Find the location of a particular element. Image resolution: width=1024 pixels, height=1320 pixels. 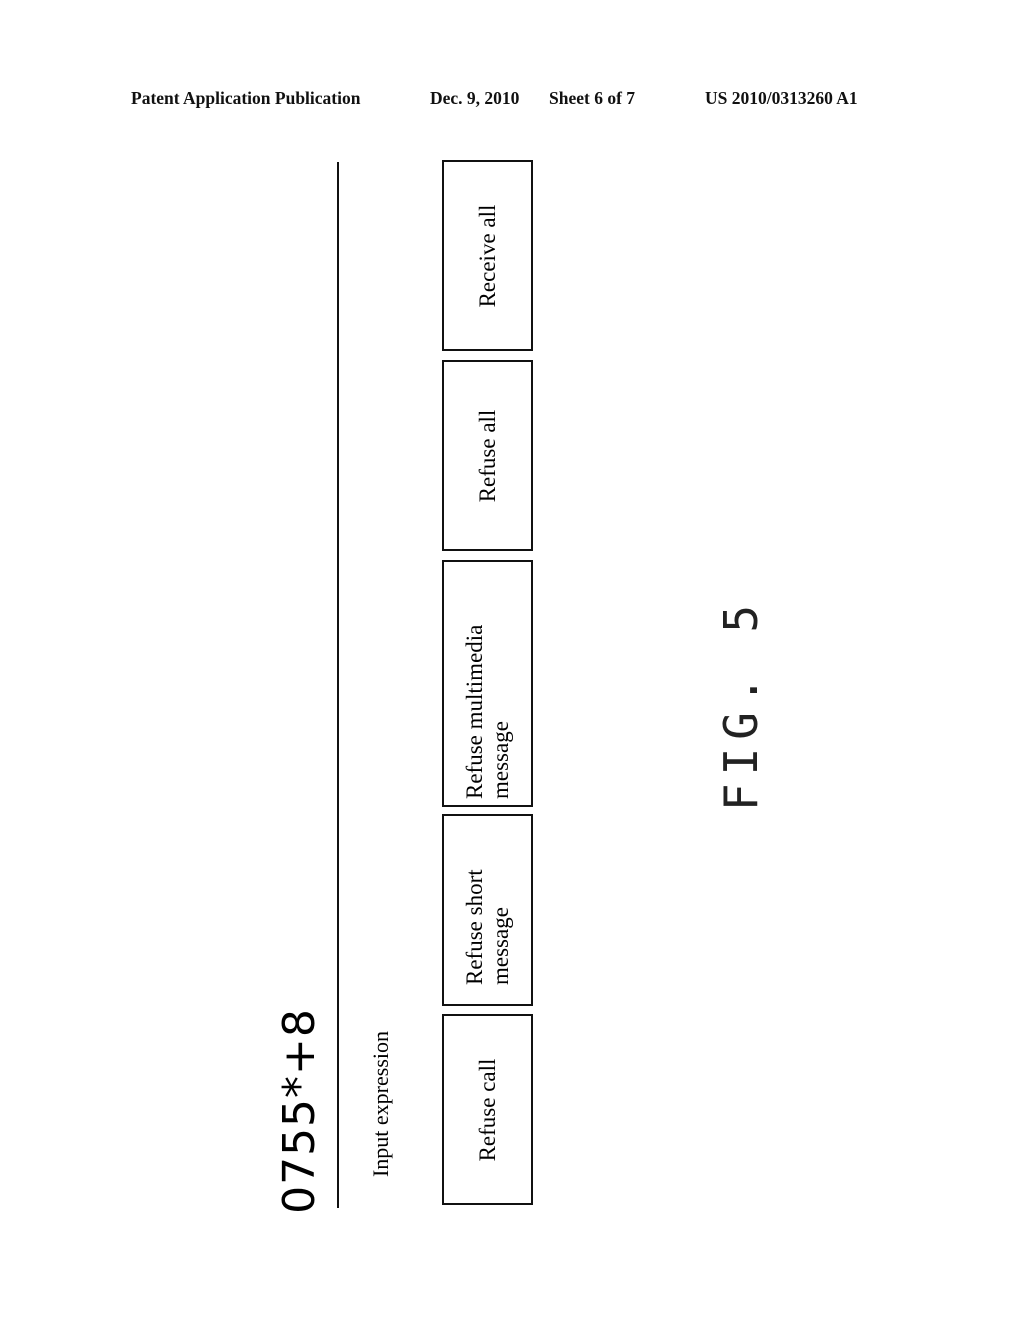

refuse-call-button: Refuse call is located at coordinates (487, 1109).